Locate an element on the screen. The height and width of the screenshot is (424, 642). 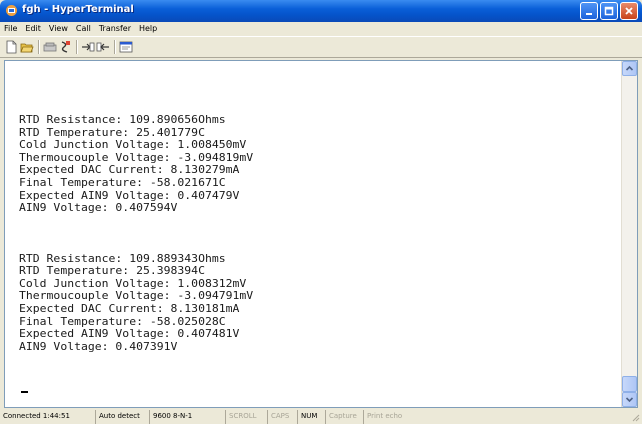
send-icon is located at coordinates (88, 47).